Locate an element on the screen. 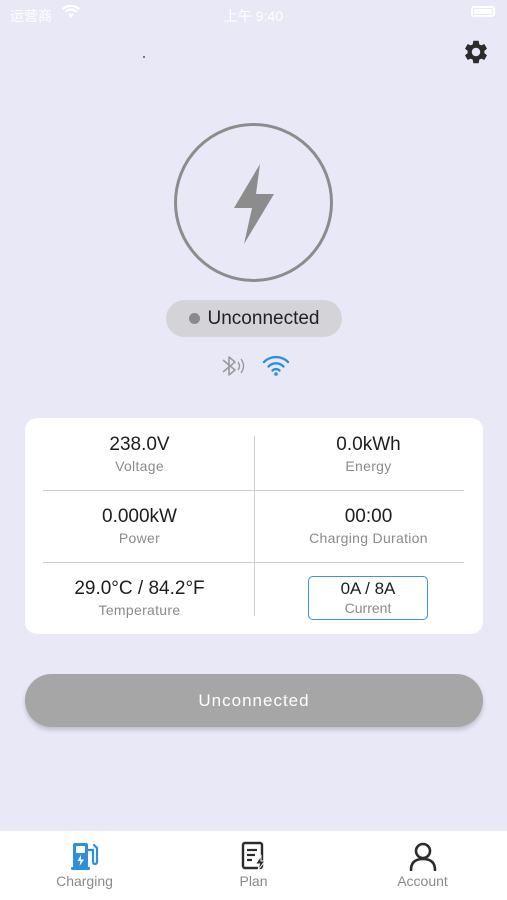 The height and width of the screenshot is (900, 507). energy-value: 0.0kWh is located at coordinates (368, 444).